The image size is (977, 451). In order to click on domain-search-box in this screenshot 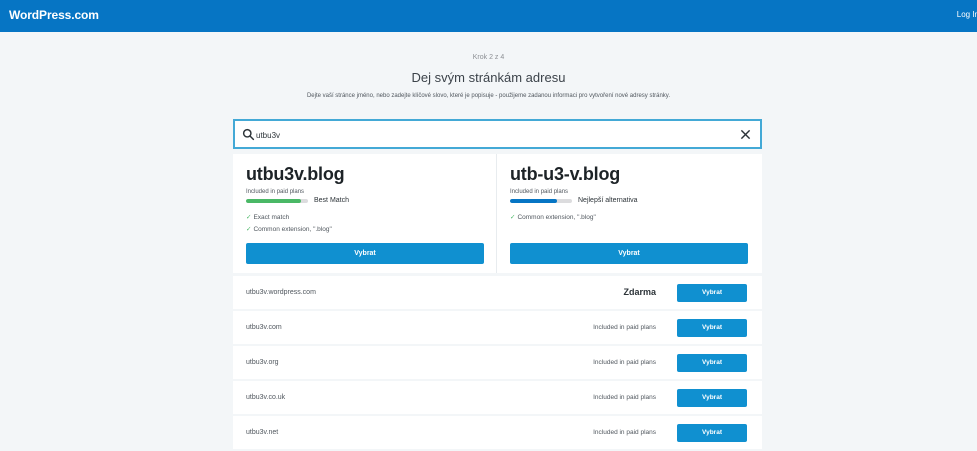, I will do `click(497, 134)`.